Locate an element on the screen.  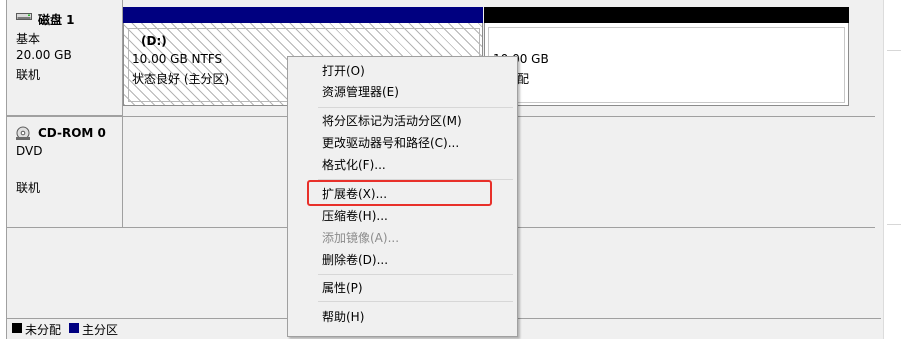
menu-item-mark-active: 将分区标记为活动分区(M) is located at coordinates (392, 121).